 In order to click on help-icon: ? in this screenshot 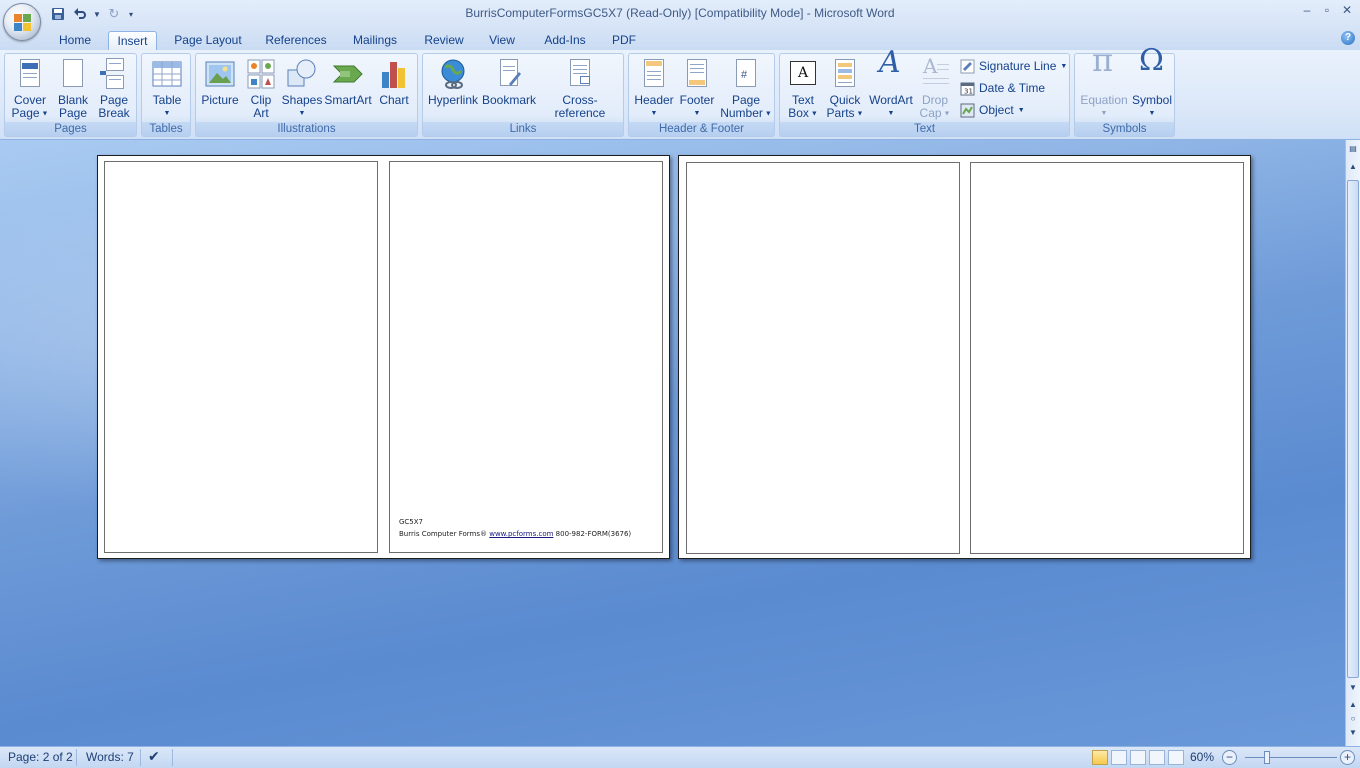, I will do `click(1348, 38)`.